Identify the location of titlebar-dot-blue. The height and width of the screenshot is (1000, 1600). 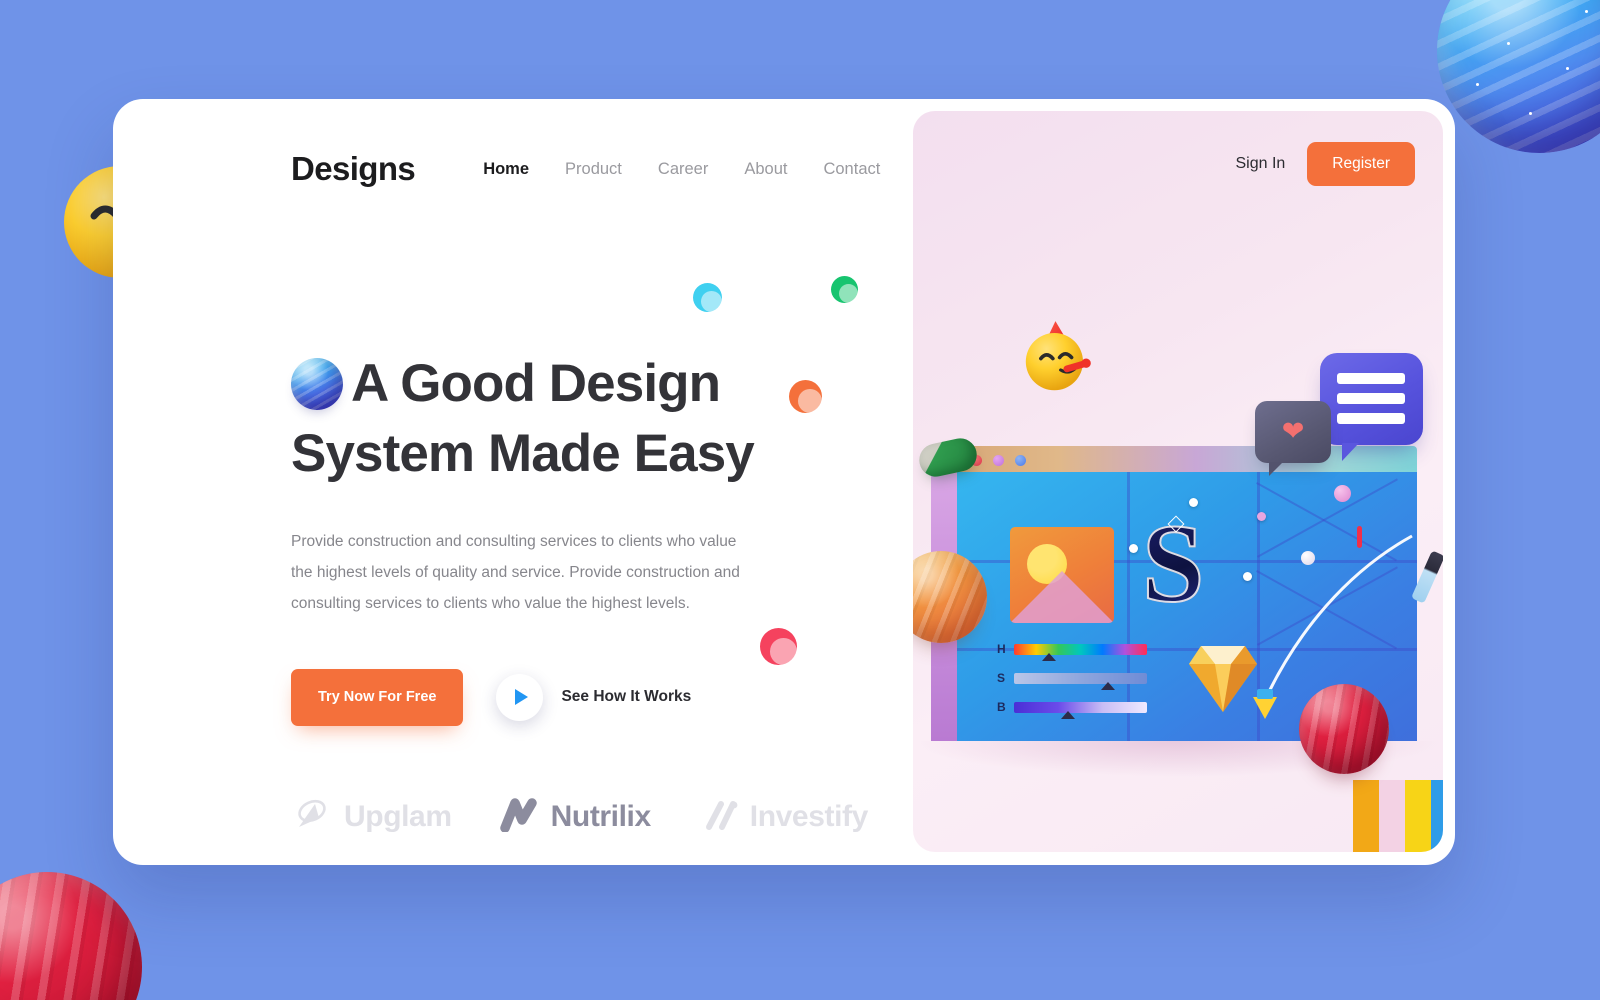
(1020, 460).